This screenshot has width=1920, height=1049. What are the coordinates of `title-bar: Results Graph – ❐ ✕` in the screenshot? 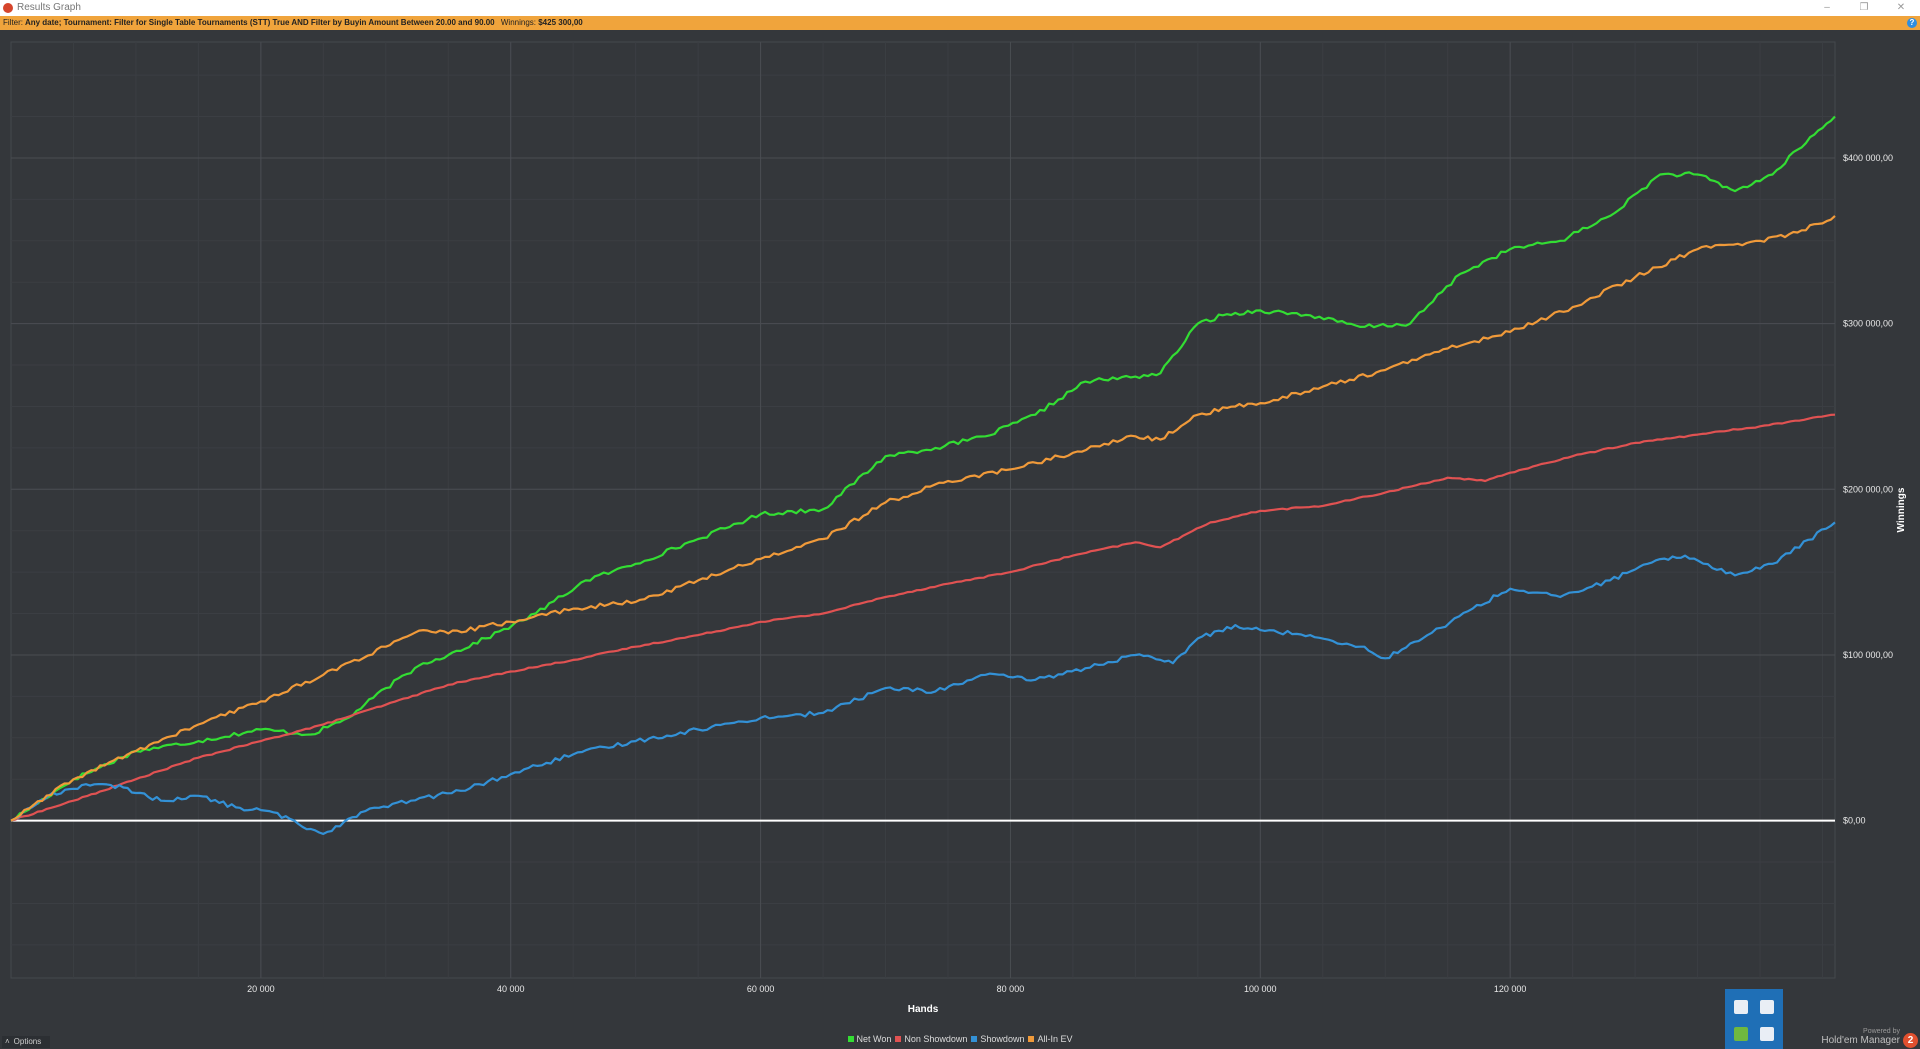 It's located at (960, 8).